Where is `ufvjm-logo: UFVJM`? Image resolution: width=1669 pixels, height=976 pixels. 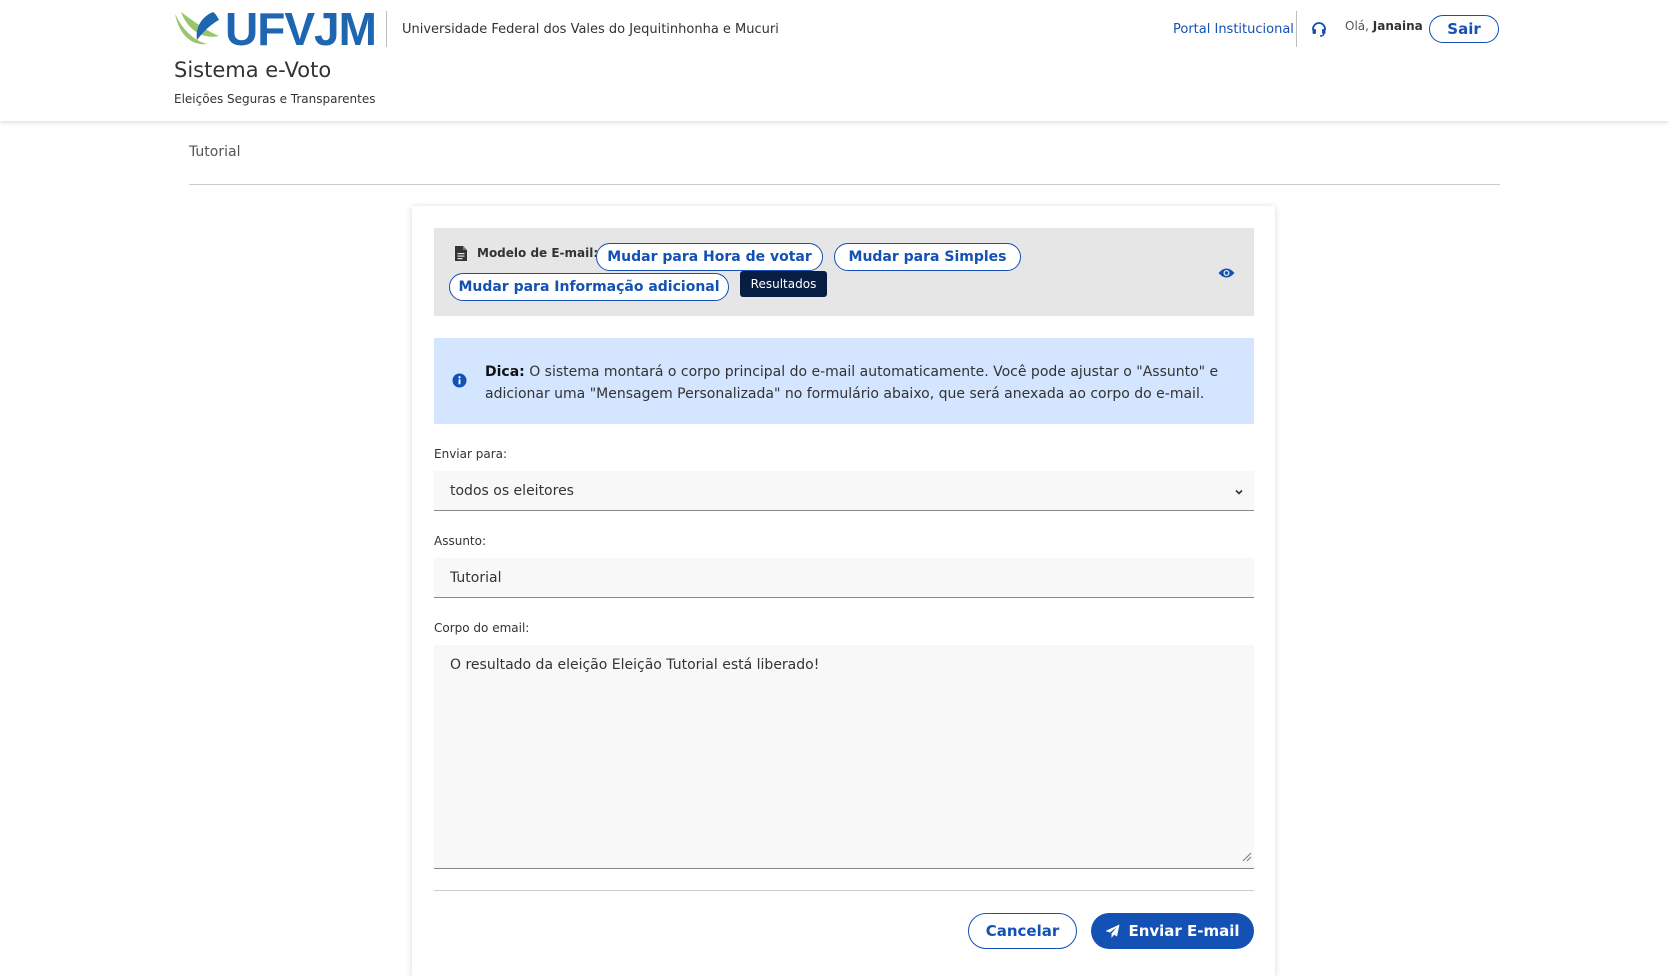 ufvjm-logo: UFVJM is located at coordinates (275, 29).